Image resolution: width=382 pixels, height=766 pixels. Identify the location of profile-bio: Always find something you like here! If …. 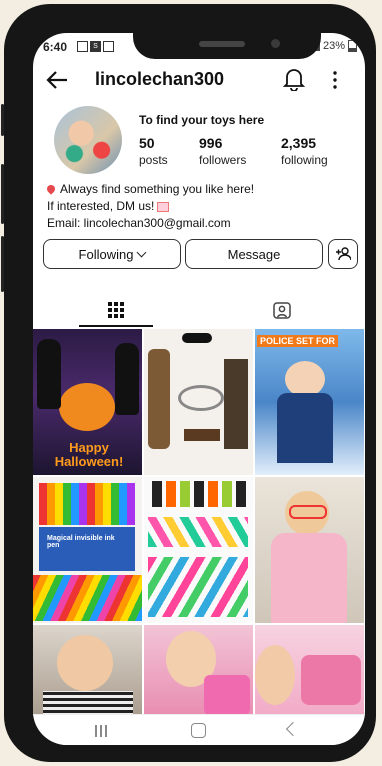
(201, 206).